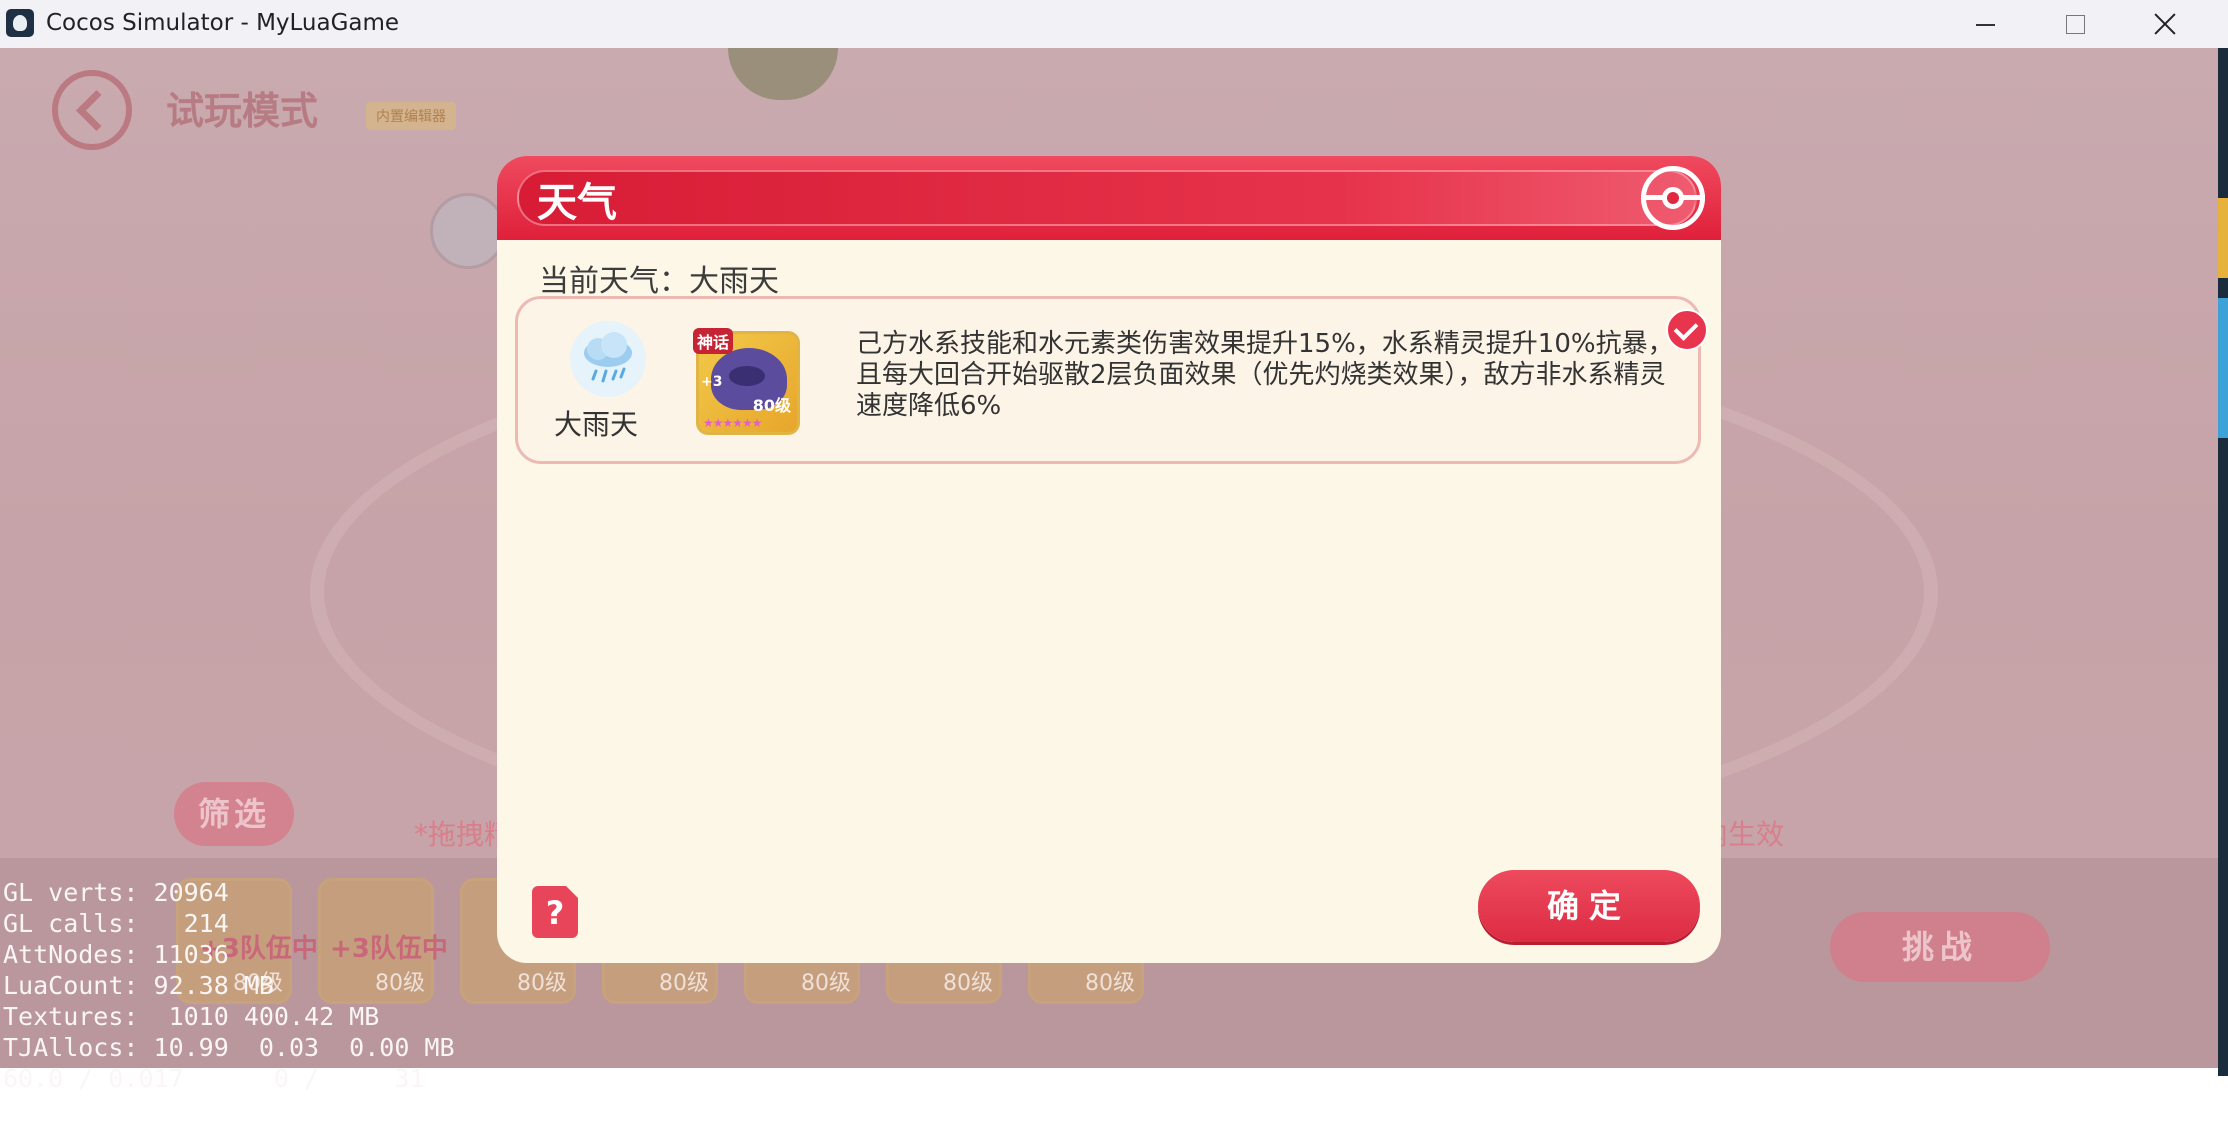 This screenshot has width=2228, height=1125. I want to click on maximize-icon, so click(2075, 24).